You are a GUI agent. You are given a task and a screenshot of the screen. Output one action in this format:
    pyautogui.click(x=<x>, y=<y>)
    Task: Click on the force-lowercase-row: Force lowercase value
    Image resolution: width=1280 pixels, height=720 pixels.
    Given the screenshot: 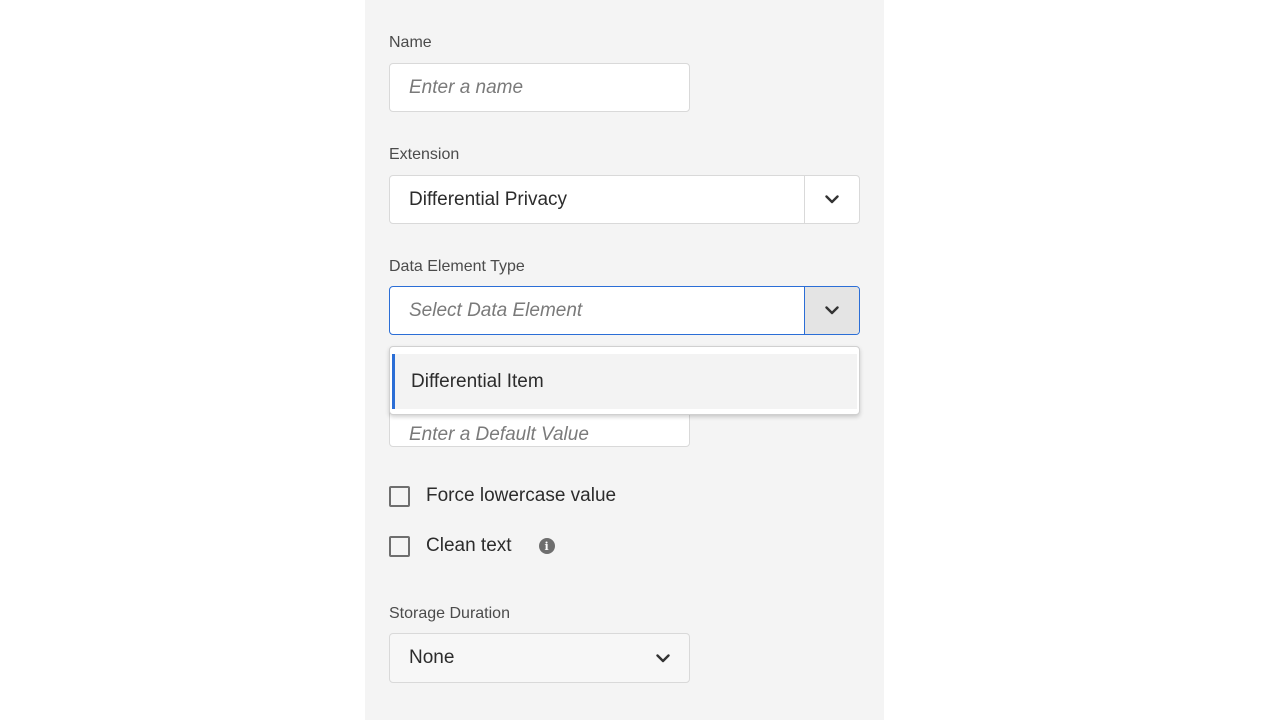 What is the action you would take?
    pyautogui.click(x=502, y=496)
    